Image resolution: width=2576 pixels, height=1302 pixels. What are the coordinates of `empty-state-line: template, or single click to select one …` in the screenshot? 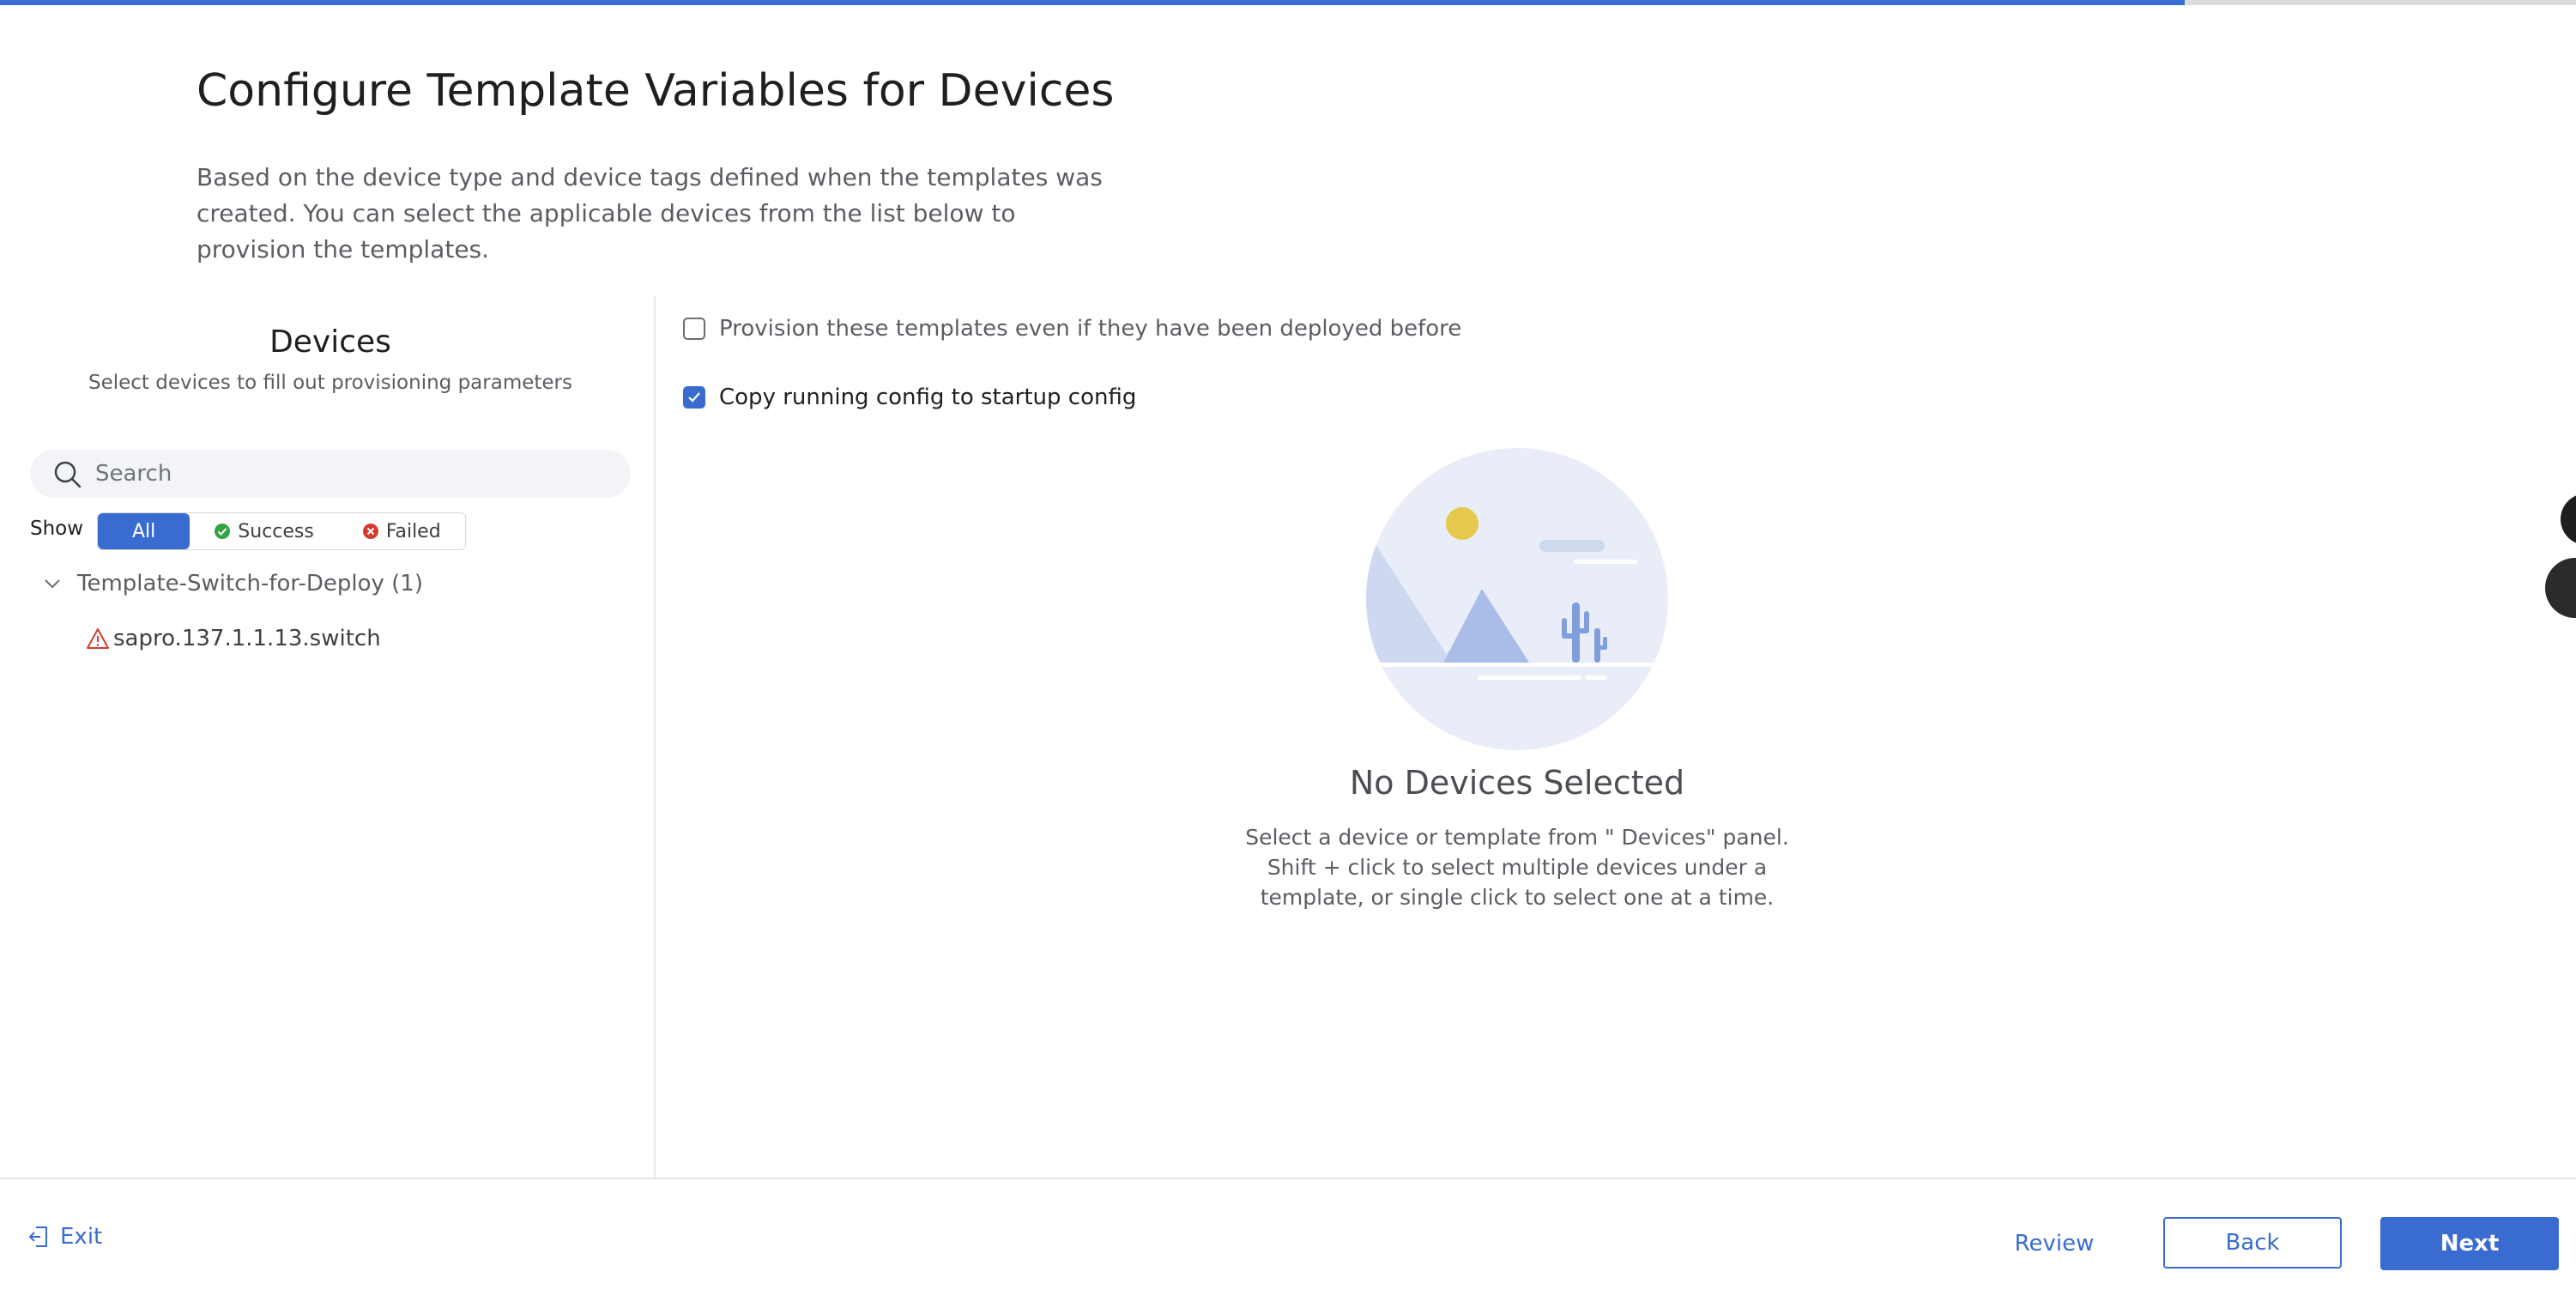 It's located at (1517, 898).